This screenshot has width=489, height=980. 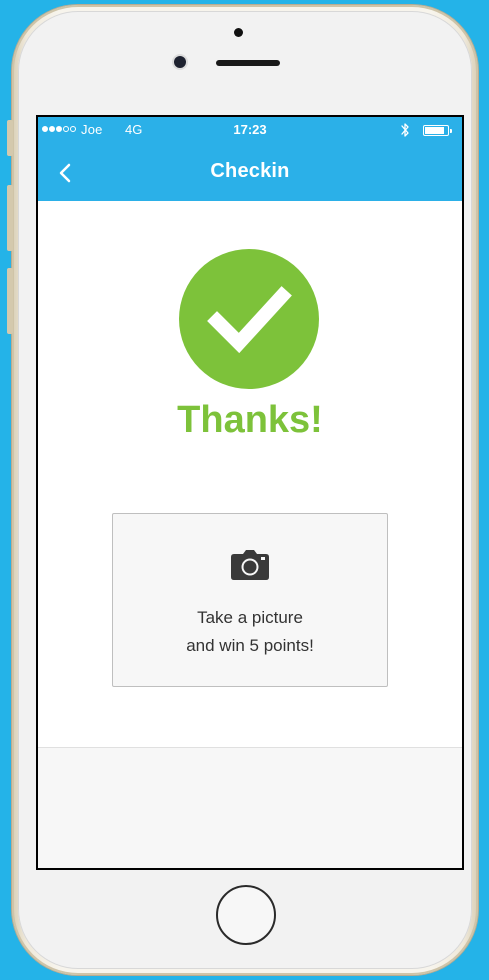 I want to click on silent-switch, so click(x=10, y=138).